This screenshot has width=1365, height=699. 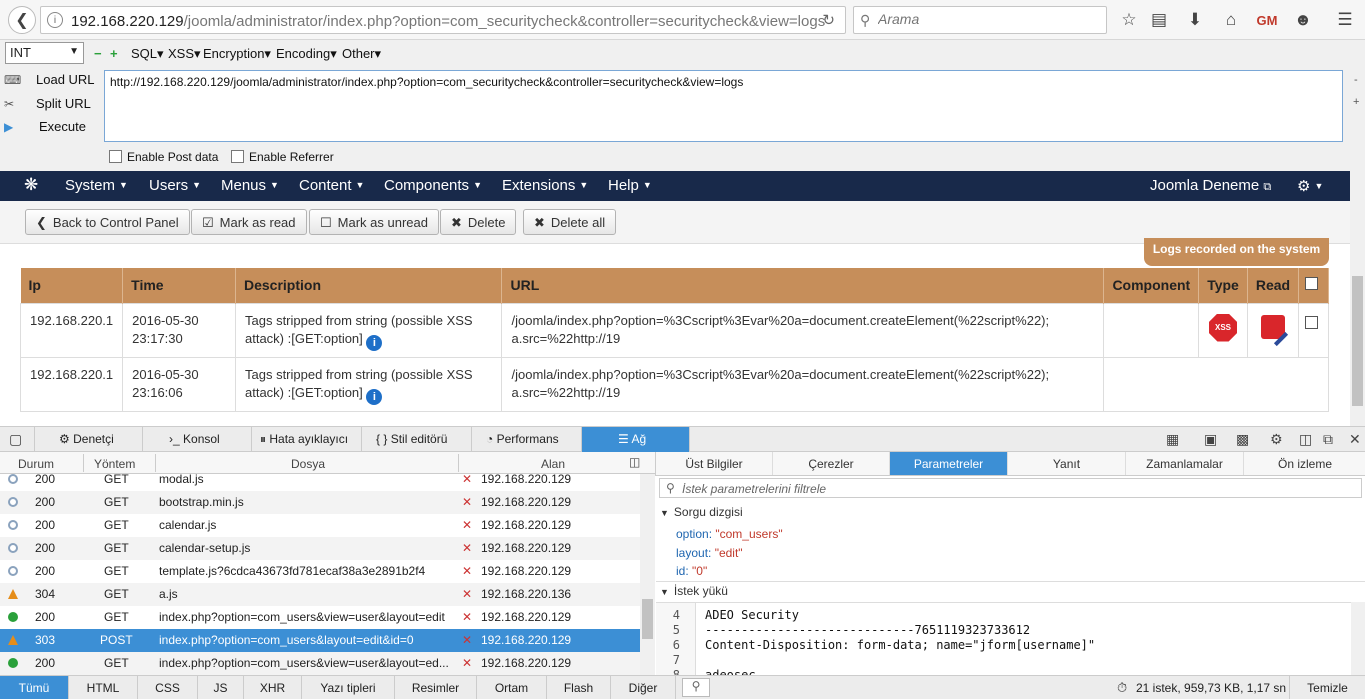 What do you see at coordinates (320, 482) in the screenshot?
I see `request-row: 200 GET modal.js ✕ 192.168.220.129` at bounding box center [320, 482].